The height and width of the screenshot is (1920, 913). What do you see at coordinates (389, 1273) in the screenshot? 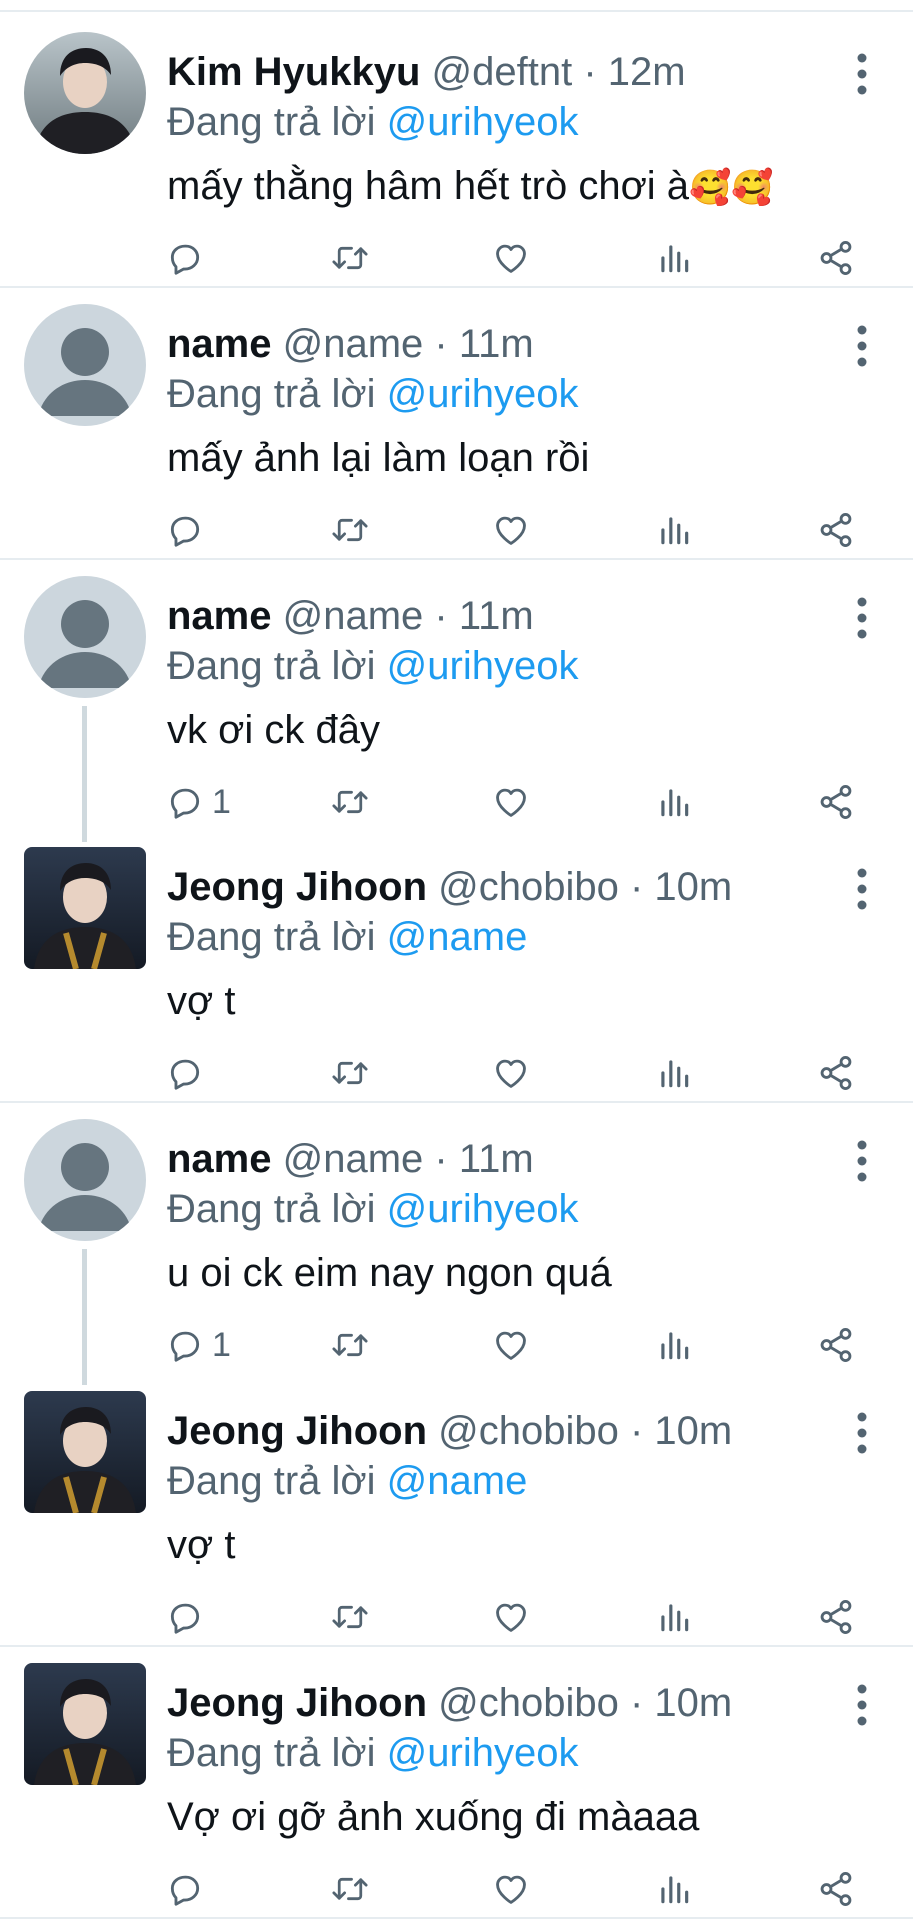
I see `tweet-text-content: u oi ck eim nay ngon quá` at bounding box center [389, 1273].